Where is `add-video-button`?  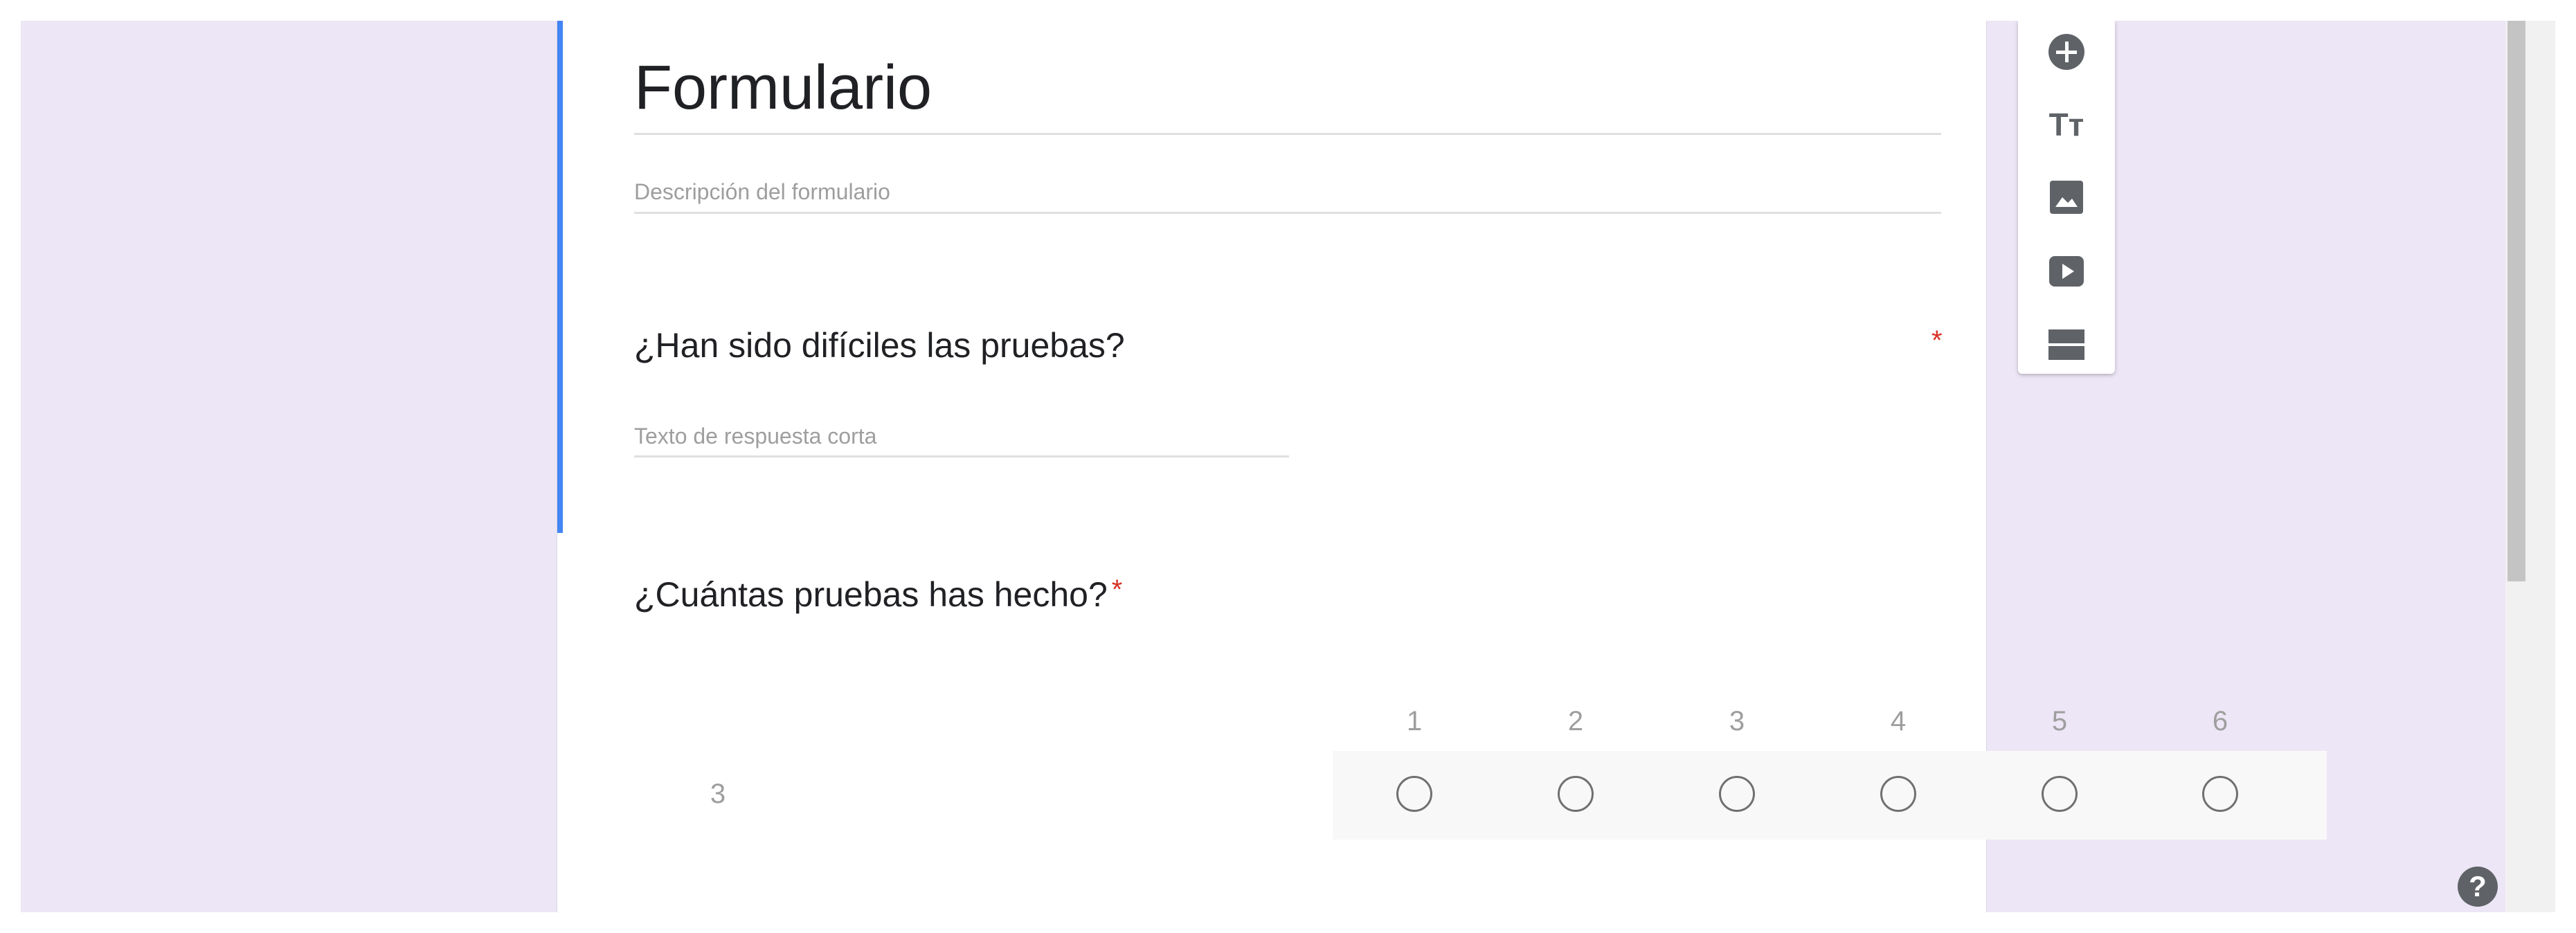 add-video-button is located at coordinates (2066, 271).